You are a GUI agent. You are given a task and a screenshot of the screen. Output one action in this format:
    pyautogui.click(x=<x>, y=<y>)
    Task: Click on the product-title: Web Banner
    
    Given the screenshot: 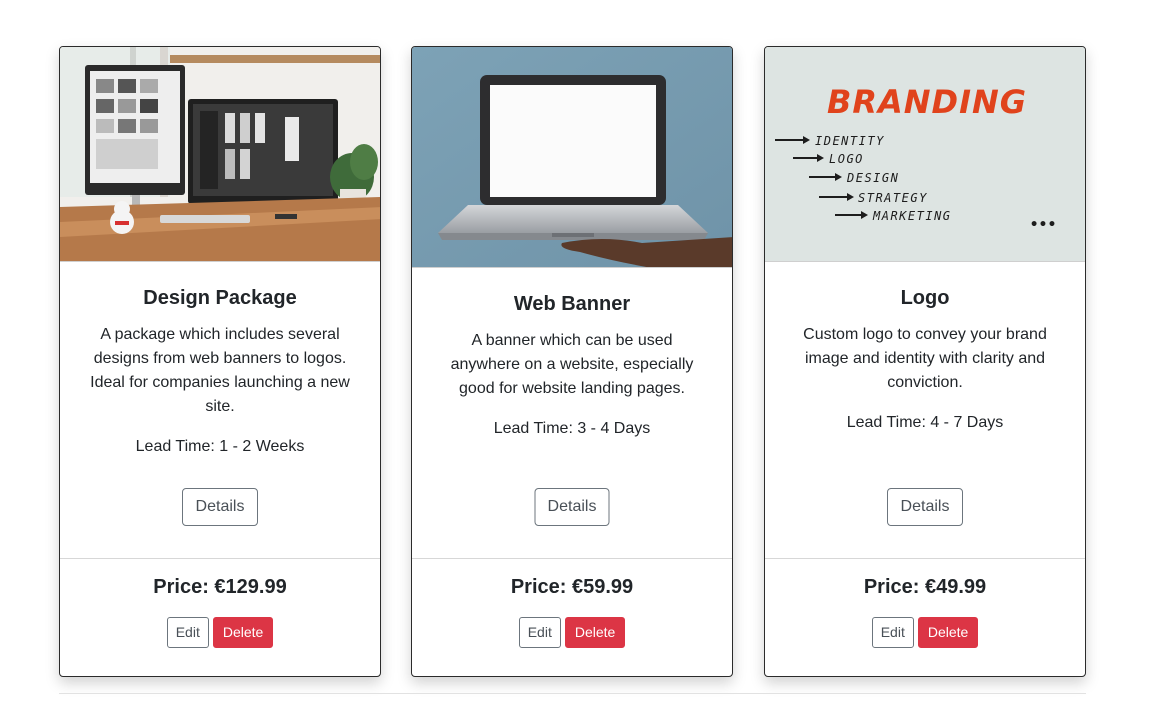 What is the action you would take?
    pyautogui.click(x=572, y=304)
    